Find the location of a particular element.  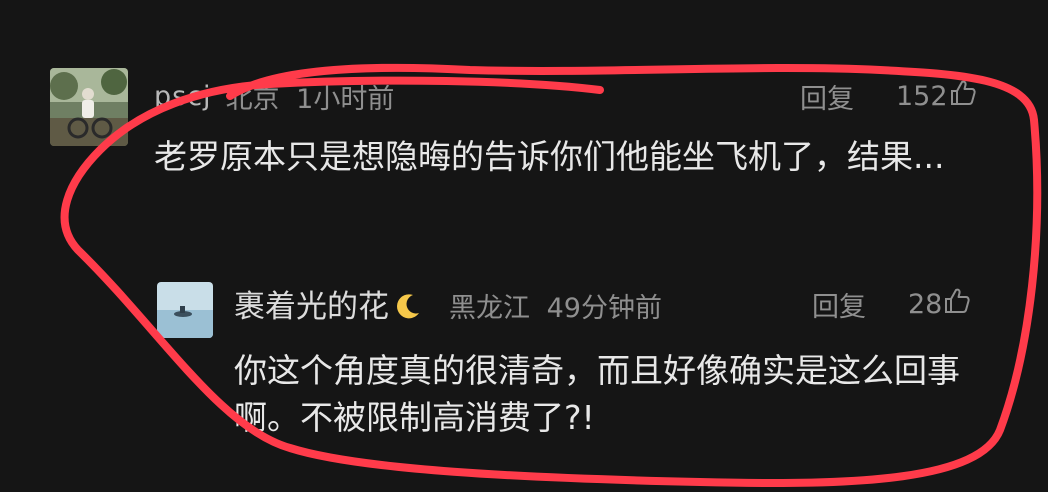

comment-meta: pscj 北京 1小时前 is located at coordinates (274, 96).